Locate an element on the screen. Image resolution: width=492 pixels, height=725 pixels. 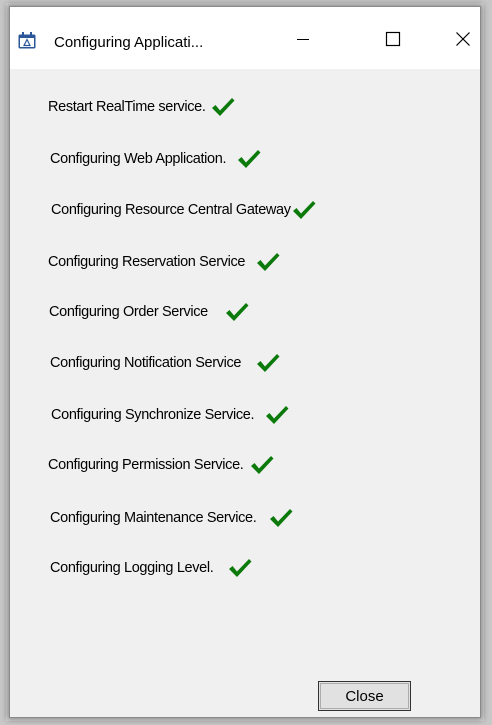
close-button: Close is located at coordinates (364, 696).